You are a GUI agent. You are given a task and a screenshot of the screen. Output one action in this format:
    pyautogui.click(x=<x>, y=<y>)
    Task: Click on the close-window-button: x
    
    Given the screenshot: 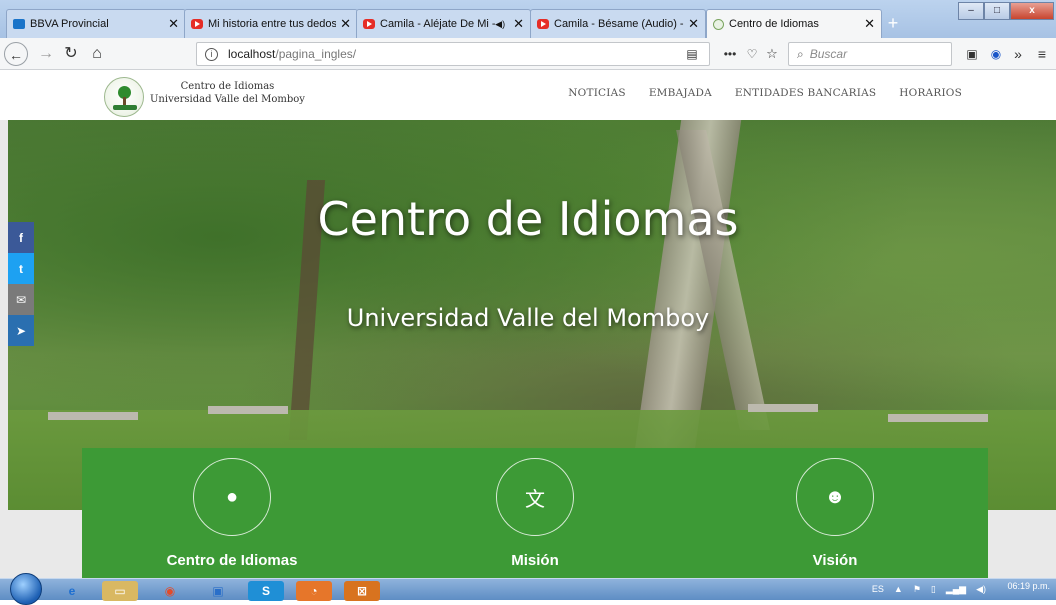 What is the action you would take?
    pyautogui.click(x=1032, y=11)
    